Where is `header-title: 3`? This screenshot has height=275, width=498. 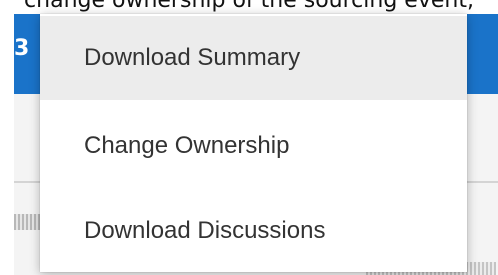 header-title: 3 is located at coordinates (22, 48).